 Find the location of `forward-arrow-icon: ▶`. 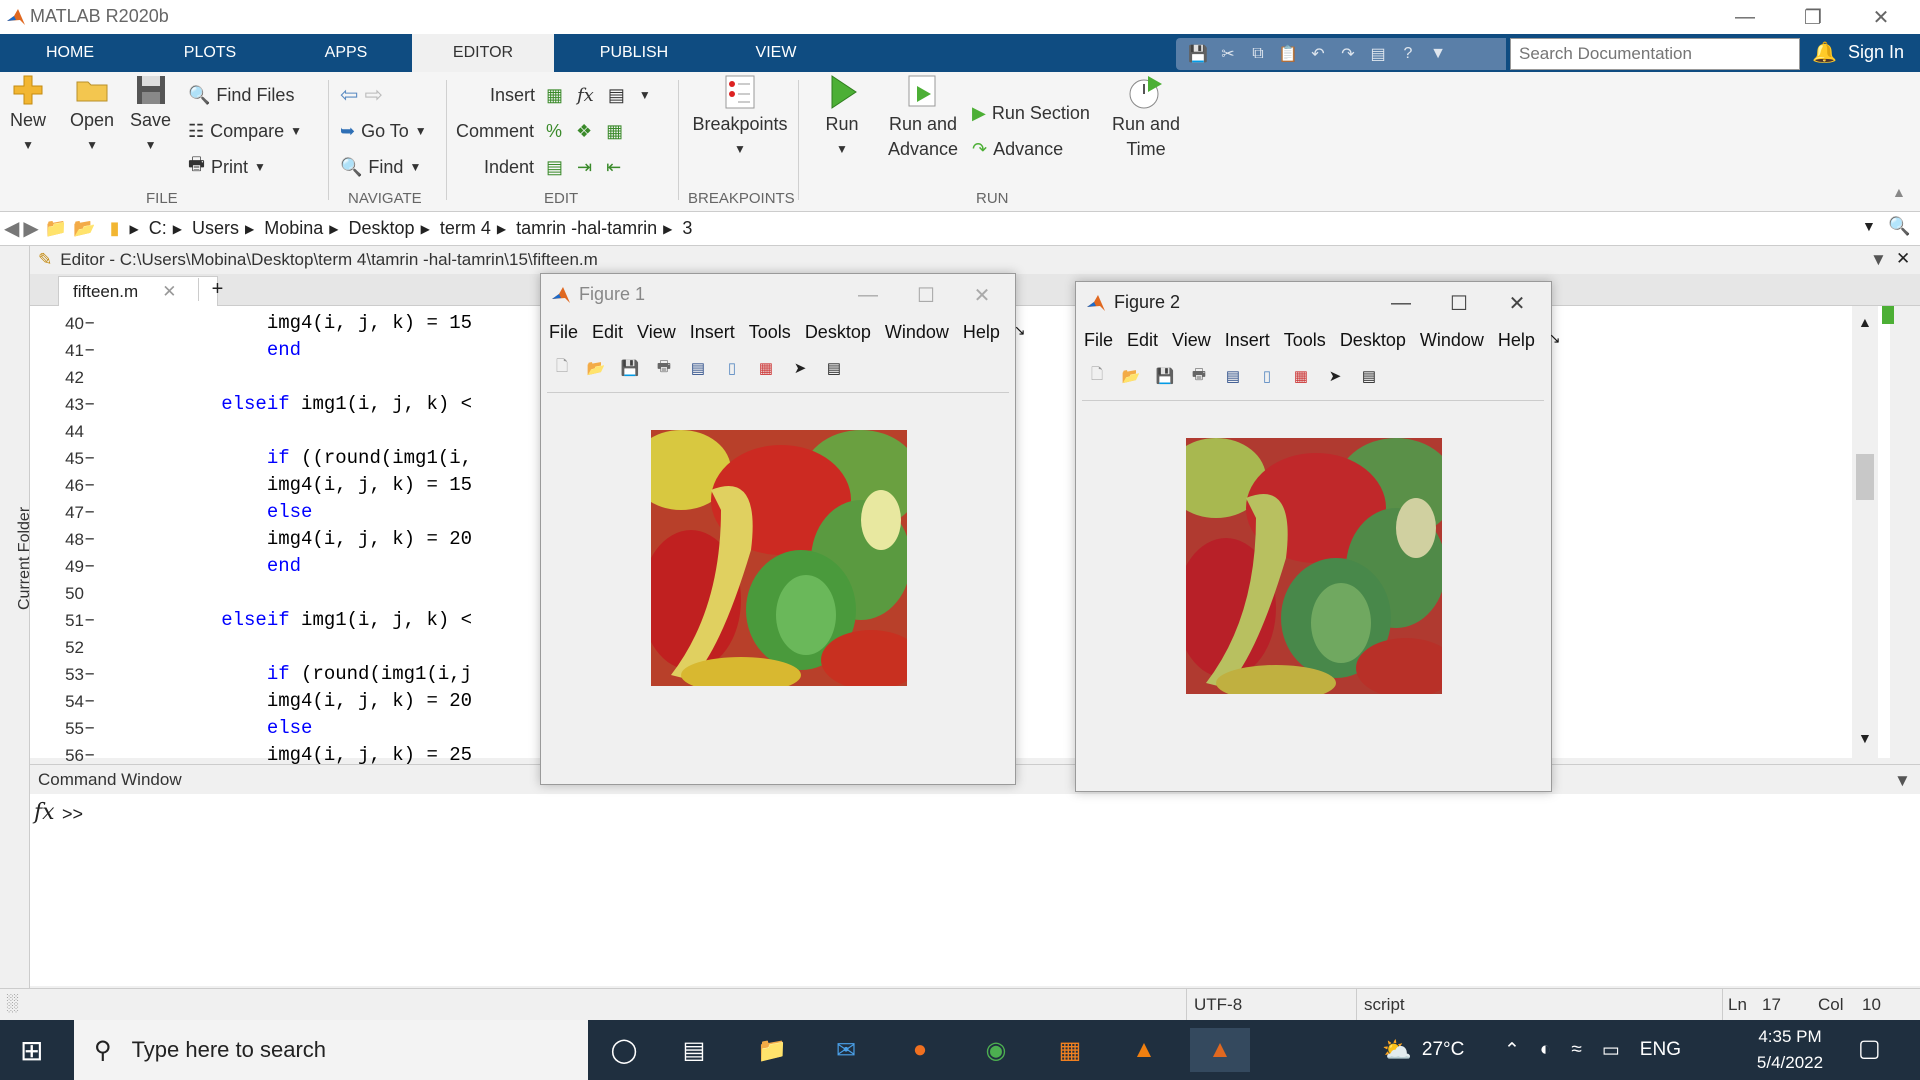

forward-arrow-icon: ▶ is located at coordinates (30, 228).